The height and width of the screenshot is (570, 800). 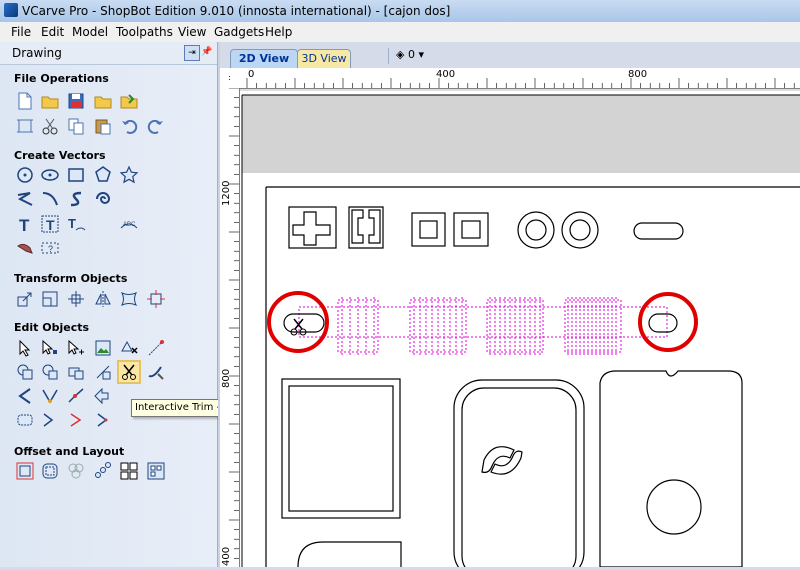 I want to click on open-folder-icon, so click(x=50, y=101).